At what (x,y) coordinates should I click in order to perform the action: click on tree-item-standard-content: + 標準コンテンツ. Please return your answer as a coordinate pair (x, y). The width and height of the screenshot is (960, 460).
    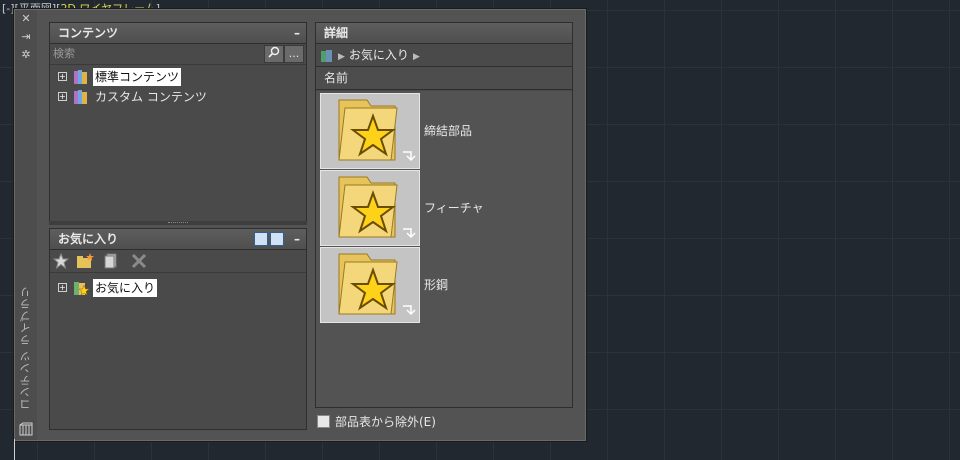
    Looking at the image, I should click on (120, 76).